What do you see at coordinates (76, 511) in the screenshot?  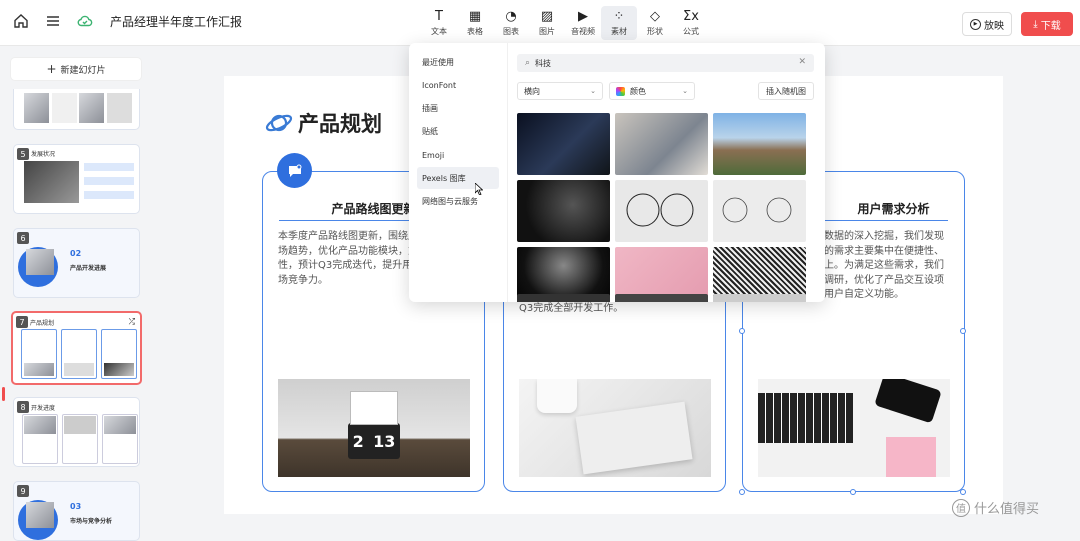 I see `slide-thumb-9: 9 03 市场与竞争分析` at bounding box center [76, 511].